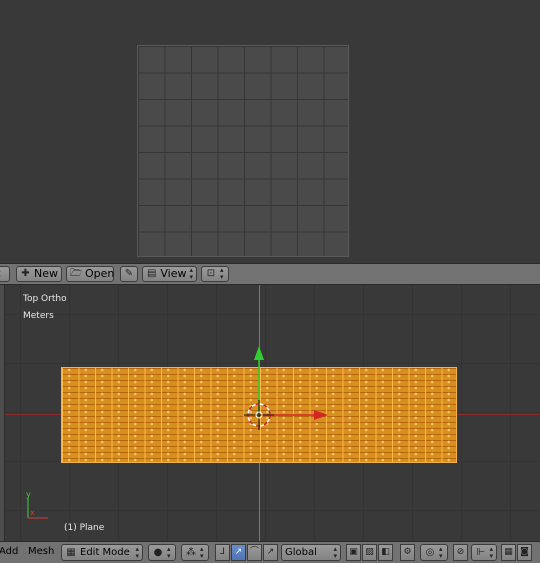 The height and width of the screenshot is (563, 540). What do you see at coordinates (9, 551) in the screenshot?
I see `add-menu: Add` at bounding box center [9, 551].